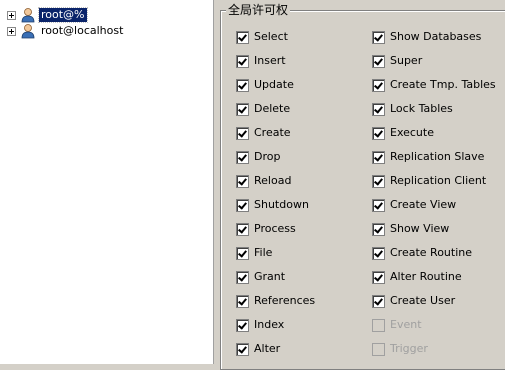  I want to click on privilege-trigger: Trigger, so click(400, 349).